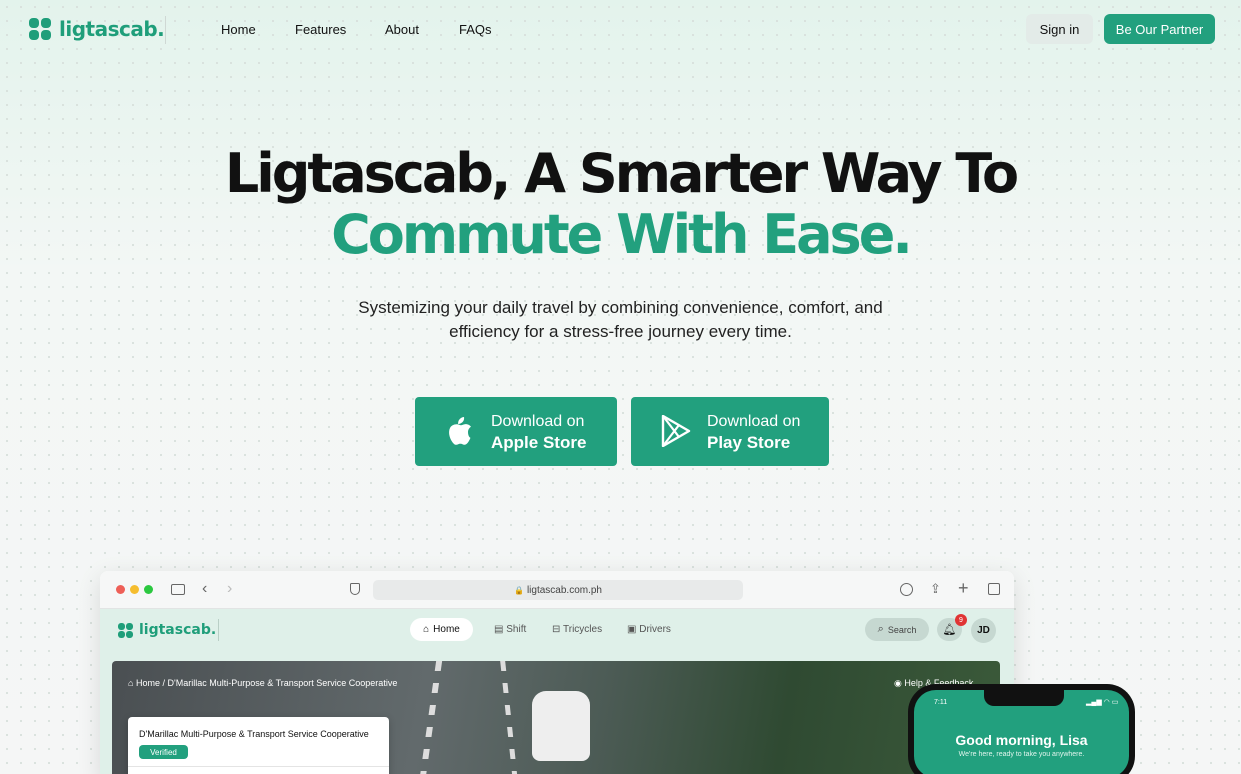 This screenshot has height=774, width=1241. I want to click on home-icon: ⌂, so click(426, 629).